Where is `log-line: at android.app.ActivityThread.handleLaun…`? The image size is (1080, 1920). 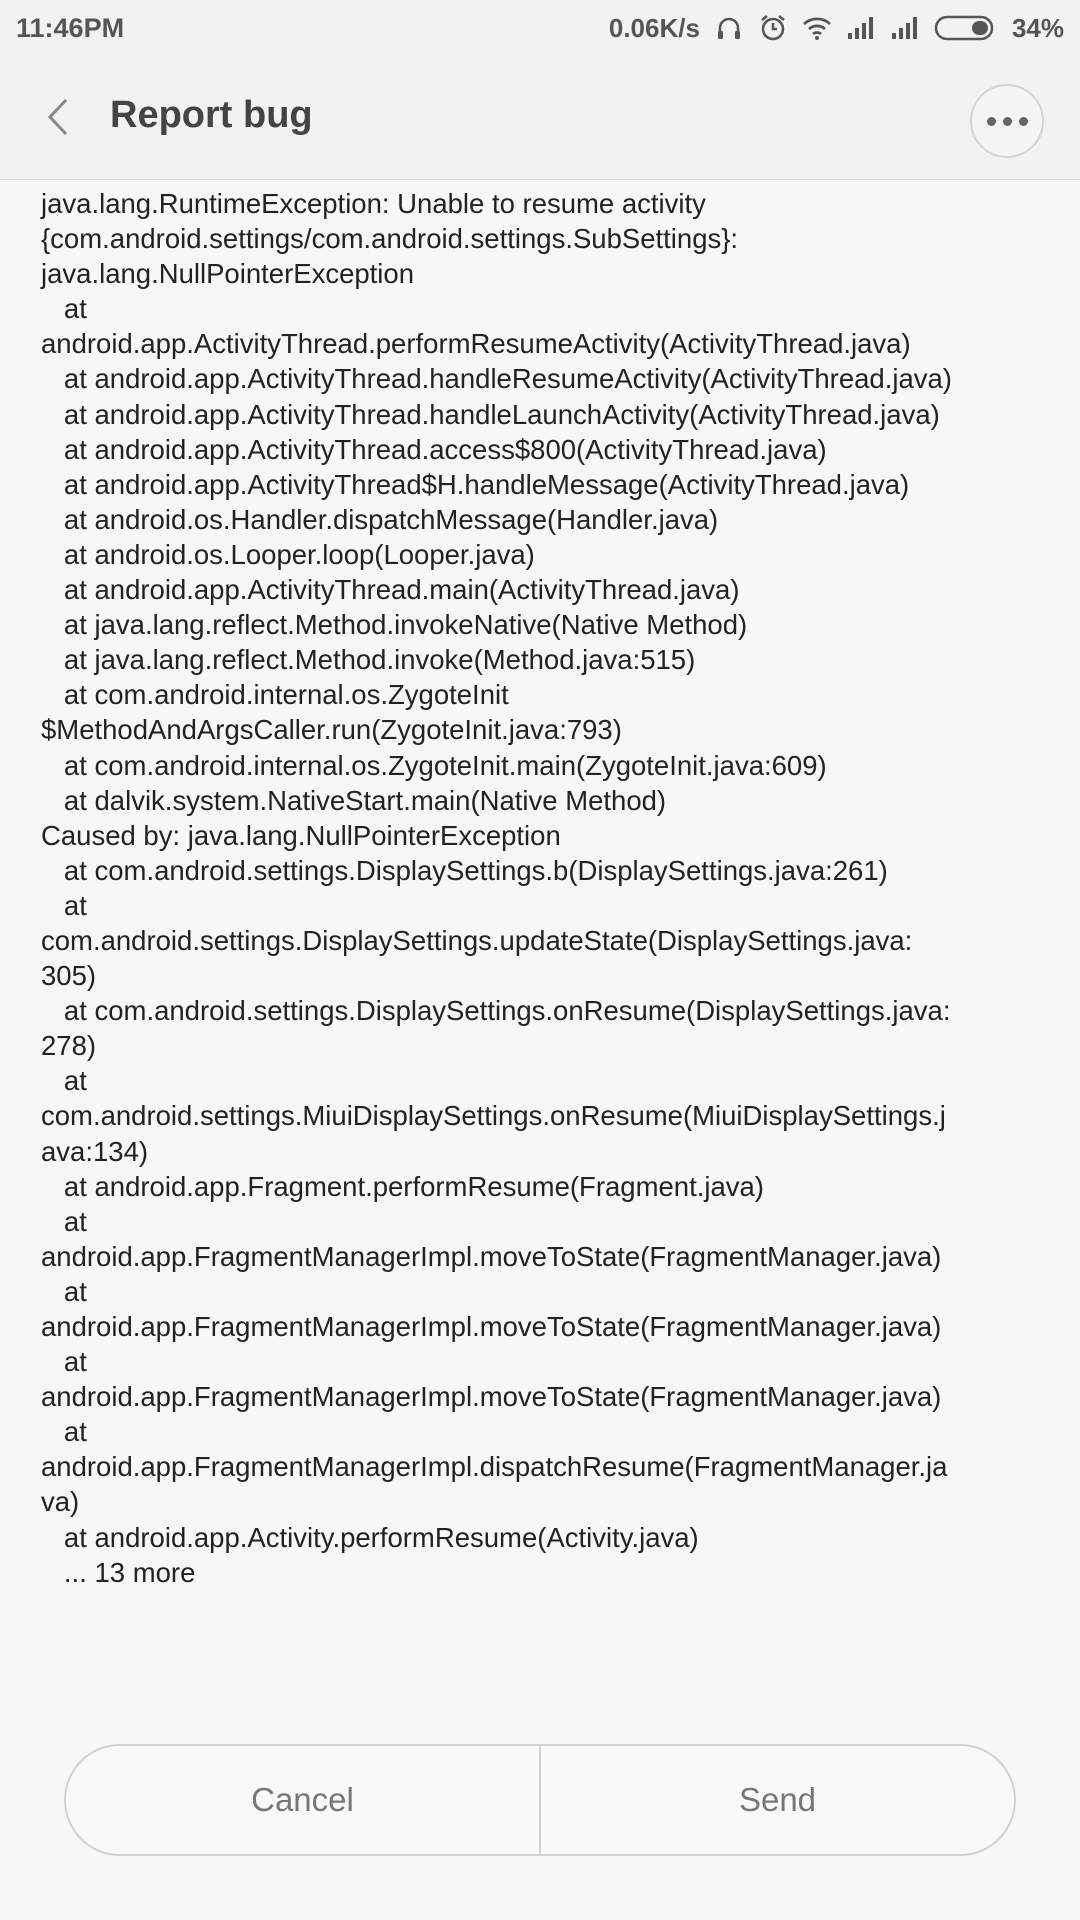 log-line: at android.app.ActivityThread.handleLaun… is located at coordinates (490, 414).